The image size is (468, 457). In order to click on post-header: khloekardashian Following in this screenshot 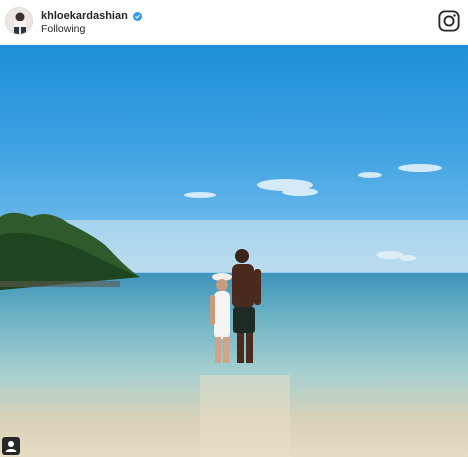, I will do `click(234, 22)`.